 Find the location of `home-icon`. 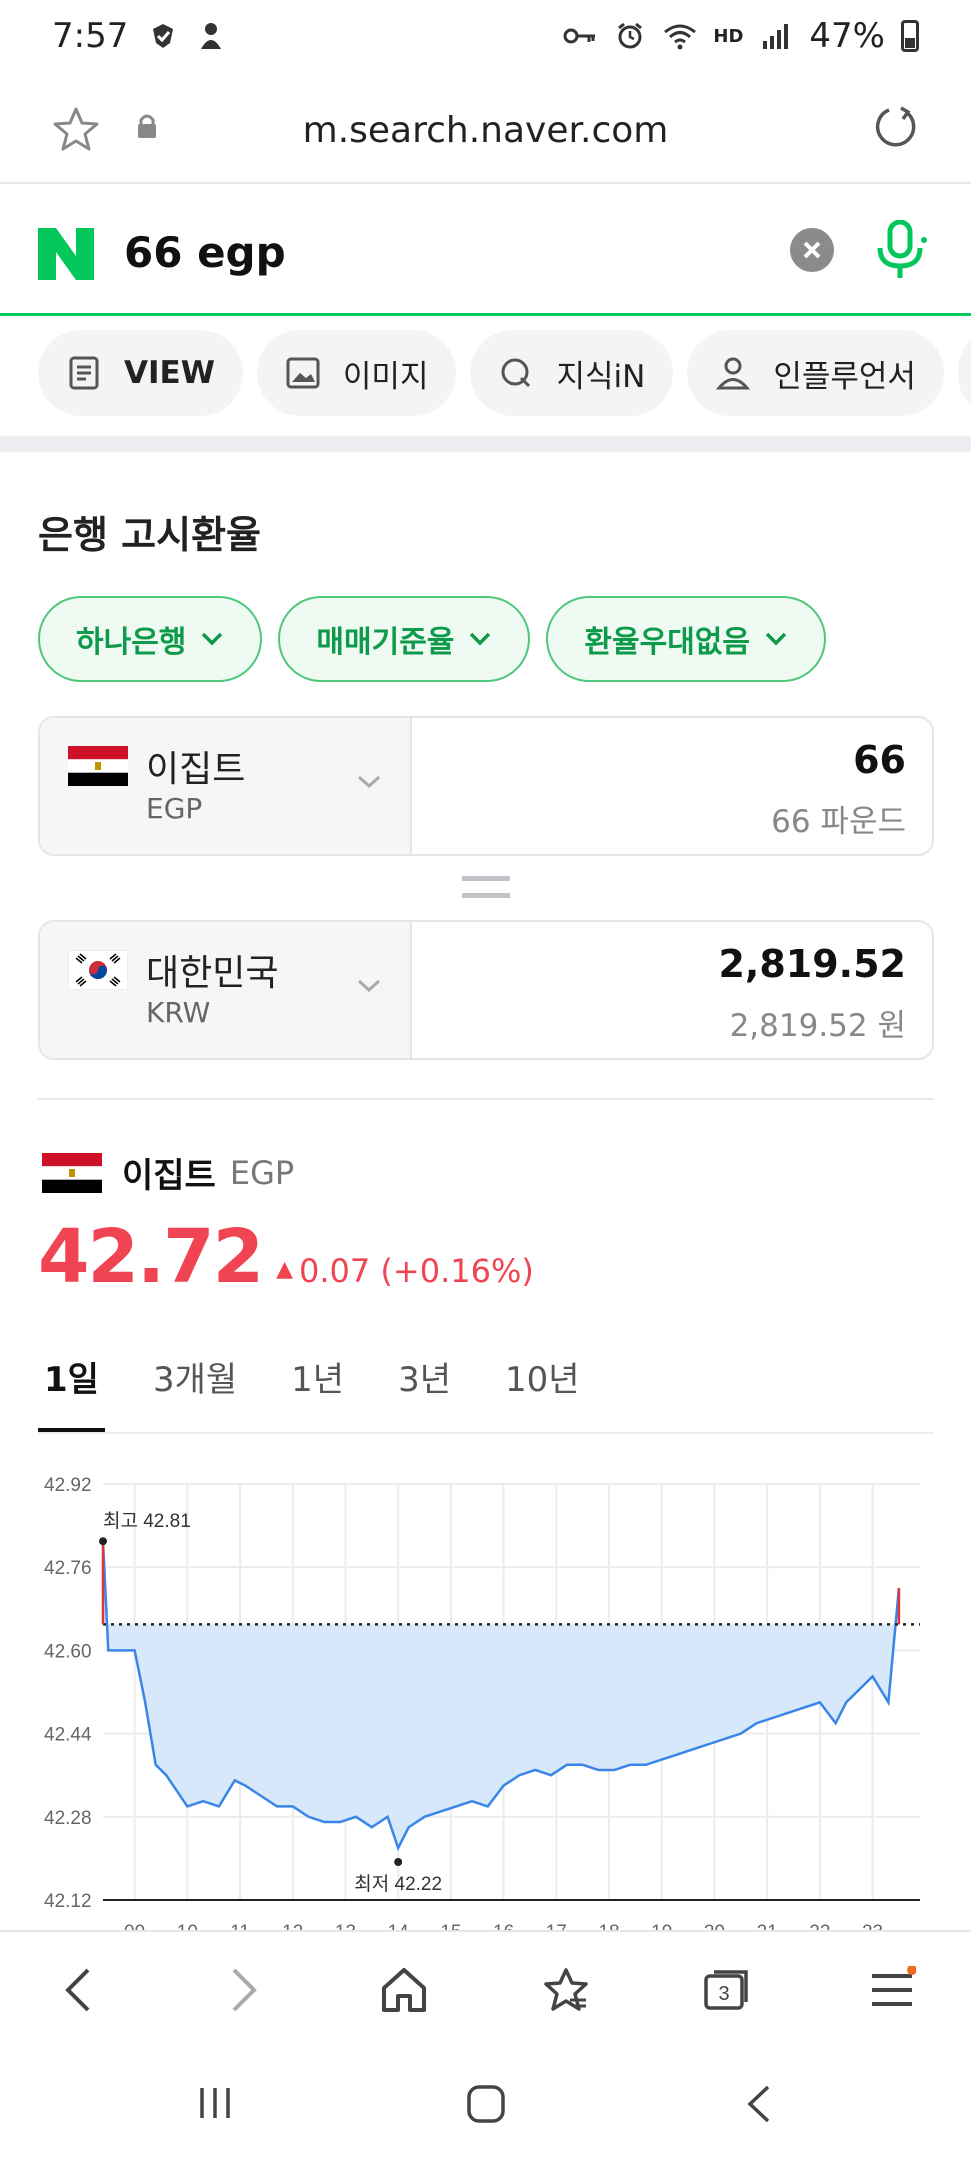

home-icon is located at coordinates (404, 1992).